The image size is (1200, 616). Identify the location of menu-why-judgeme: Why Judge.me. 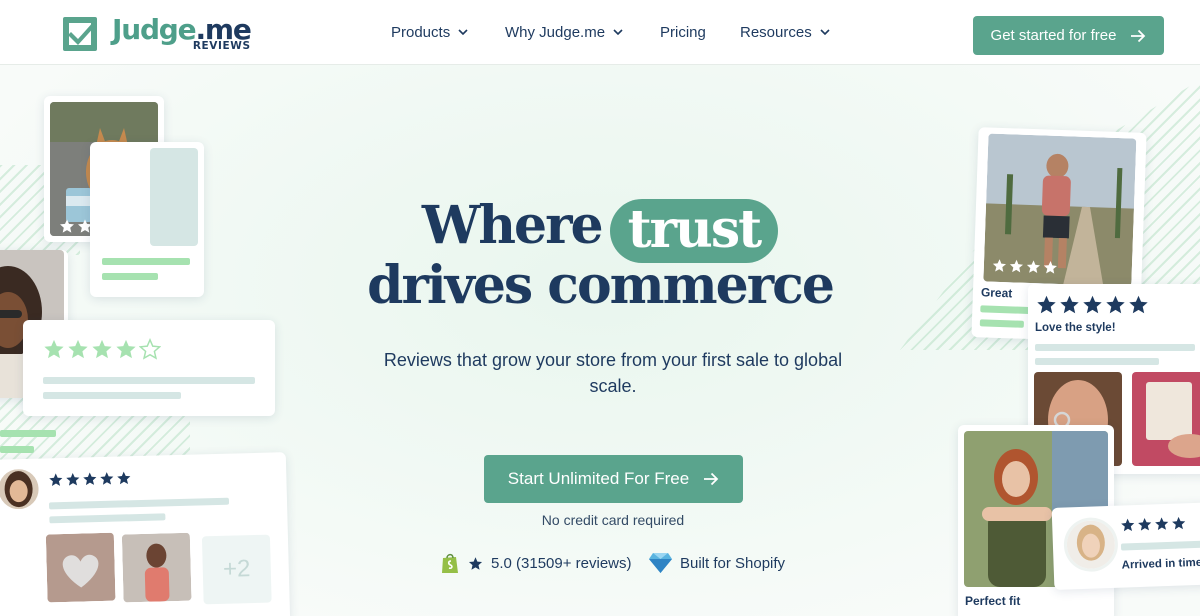
(564, 32).